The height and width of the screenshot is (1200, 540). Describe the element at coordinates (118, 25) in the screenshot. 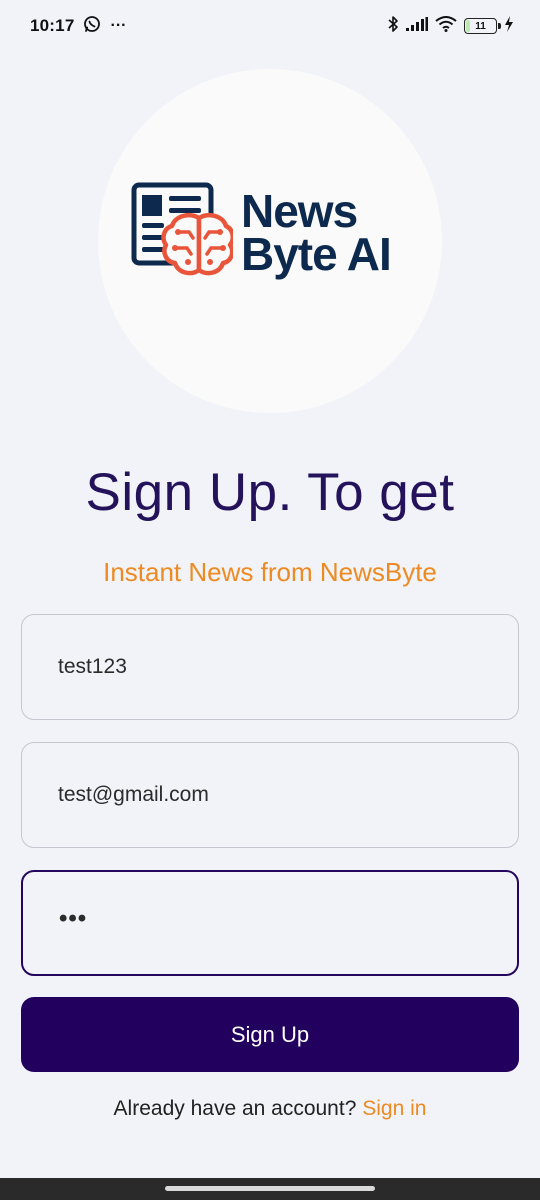

I see `more-icon: ···` at that location.